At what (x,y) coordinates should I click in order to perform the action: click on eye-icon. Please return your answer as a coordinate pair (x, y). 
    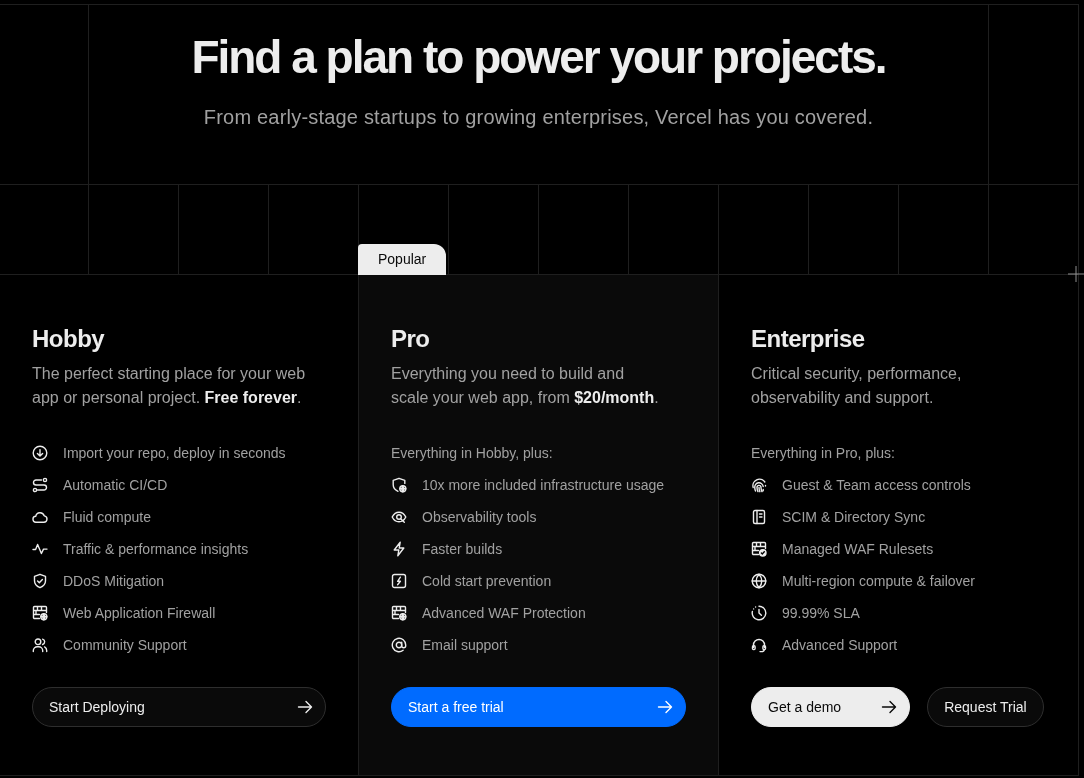
    Looking at the image, I should click on (399, 517).